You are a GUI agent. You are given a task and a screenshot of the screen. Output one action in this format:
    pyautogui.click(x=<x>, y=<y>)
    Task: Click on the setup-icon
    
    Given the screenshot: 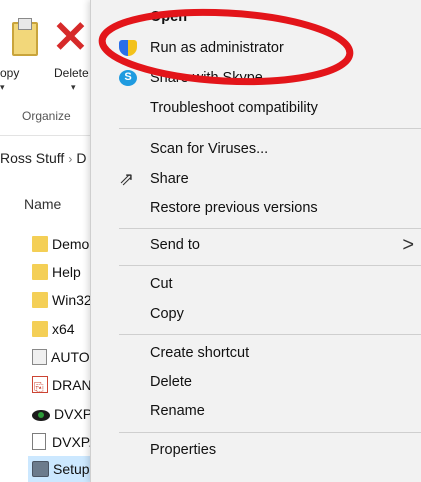 What is the action you would take?
    pyautogui.click(x=40, y=469)
    